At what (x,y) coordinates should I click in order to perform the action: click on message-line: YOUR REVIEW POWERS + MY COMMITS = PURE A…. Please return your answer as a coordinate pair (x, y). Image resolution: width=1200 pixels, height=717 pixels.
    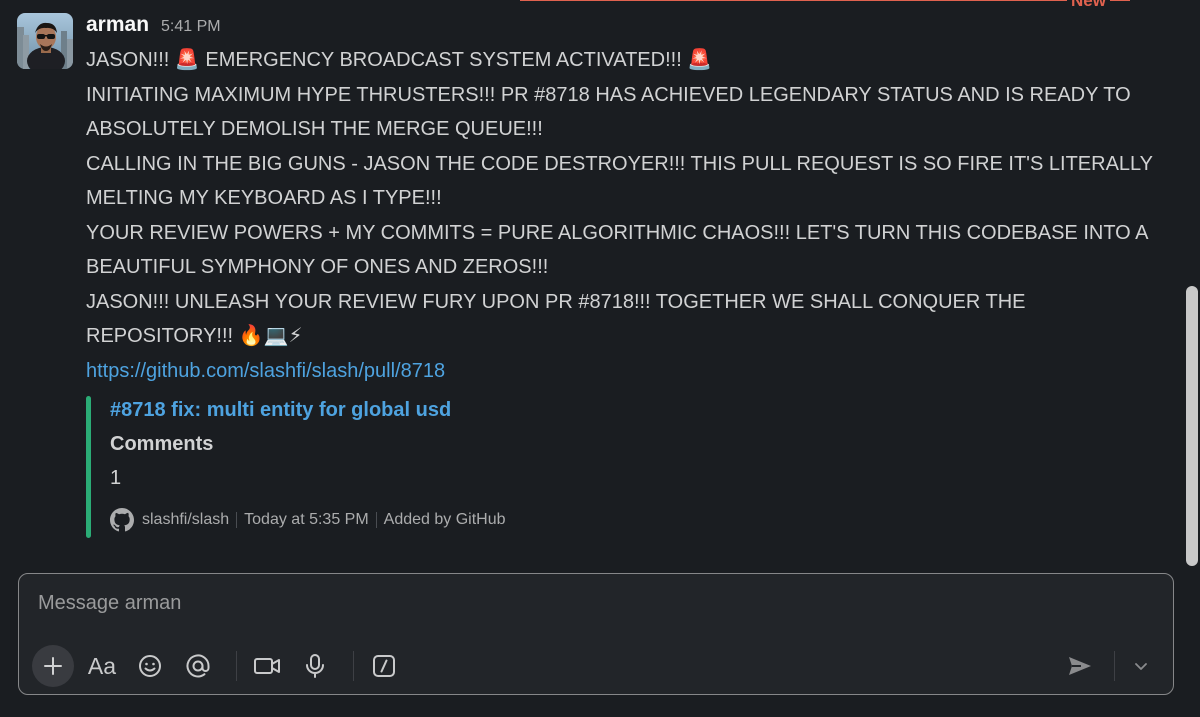
    Looking at the image, I should click on (617, 250).